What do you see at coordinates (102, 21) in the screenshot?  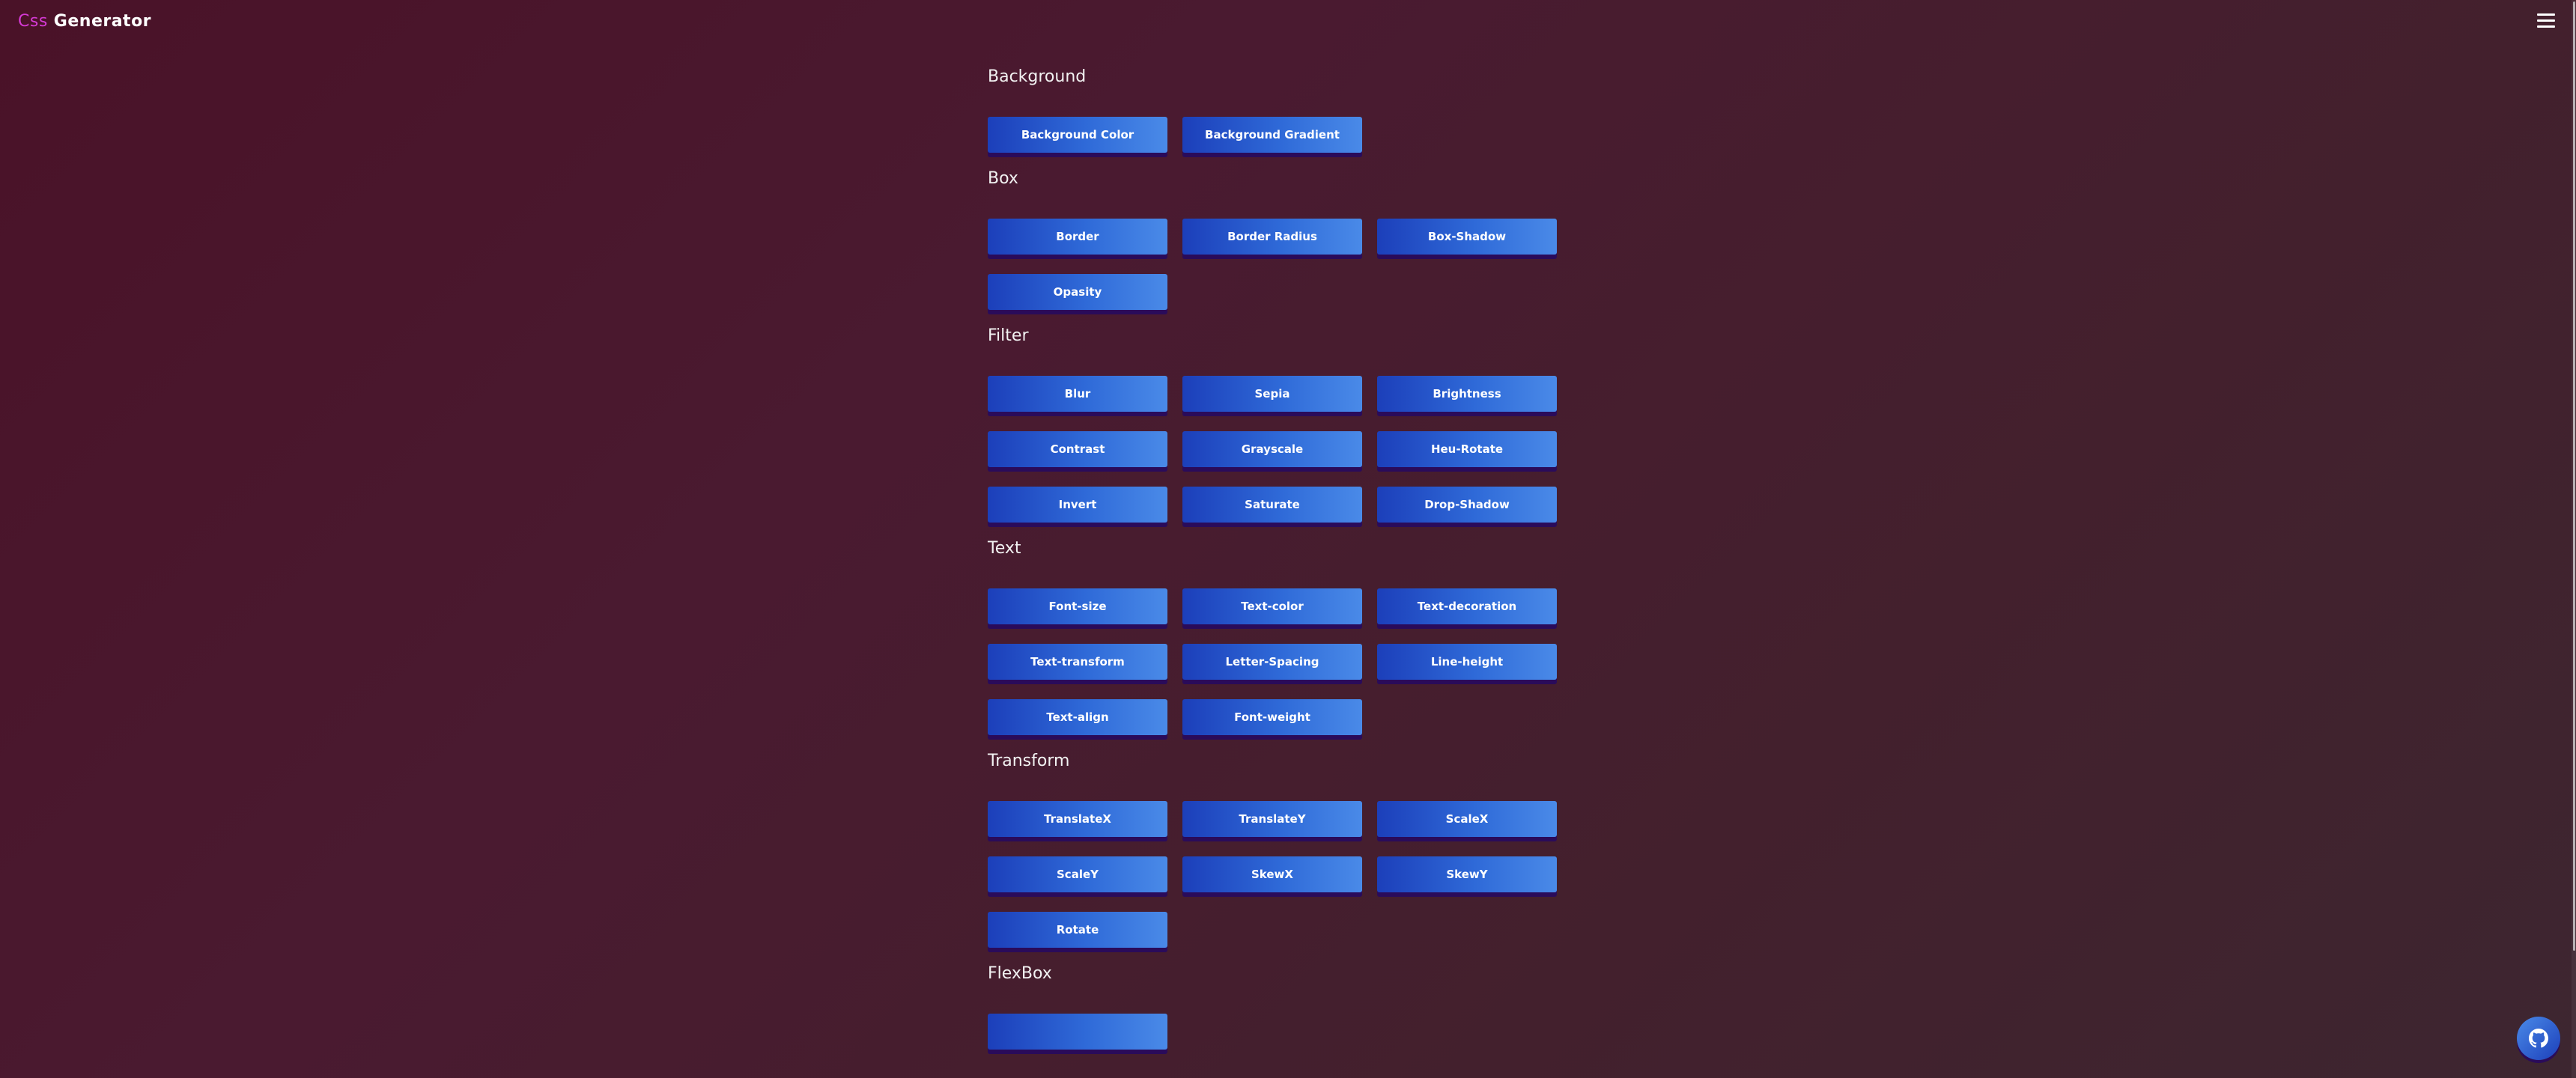 I see `logo-main-text: Generator` at bounding box center [102, 21].